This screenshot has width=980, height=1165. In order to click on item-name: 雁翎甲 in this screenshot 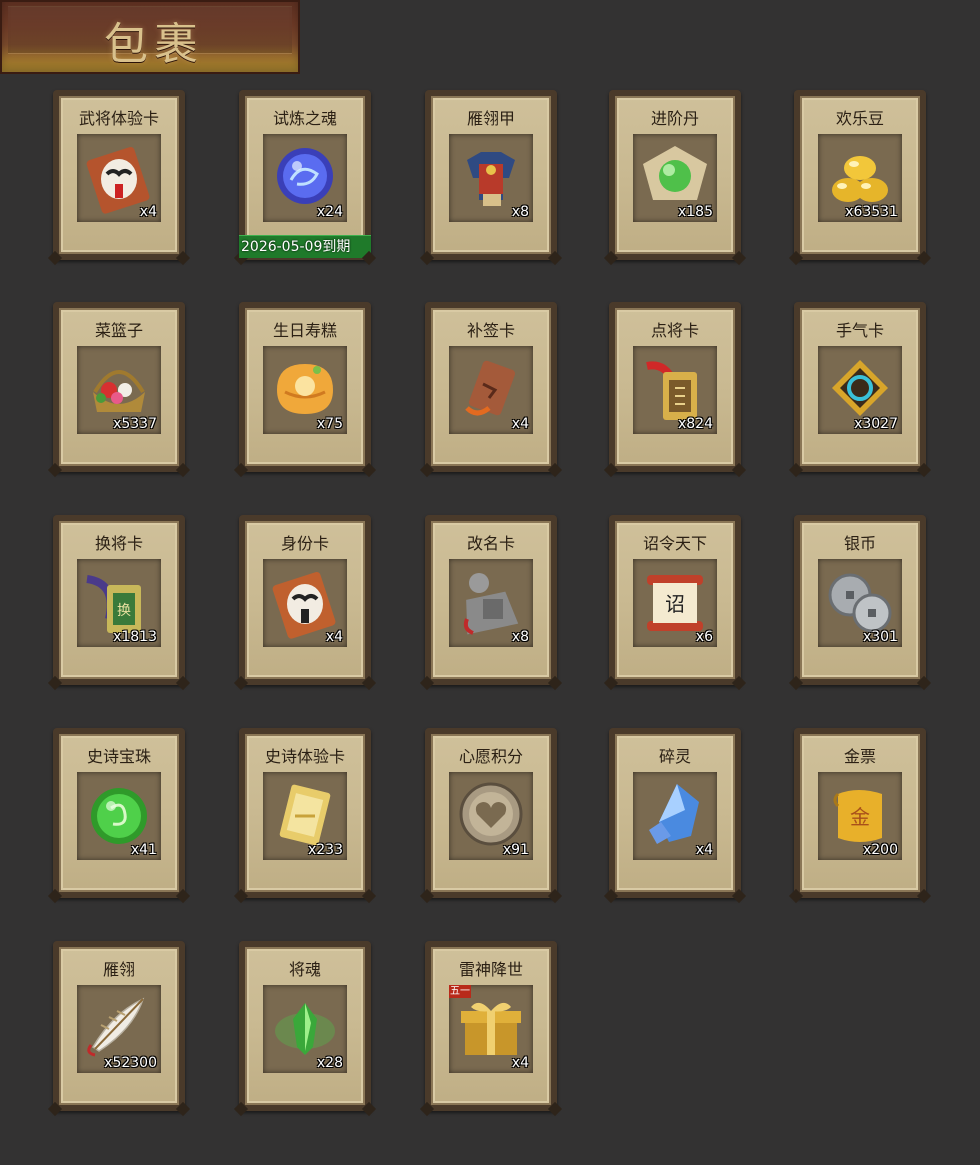, I will do `click(490, 118)`.